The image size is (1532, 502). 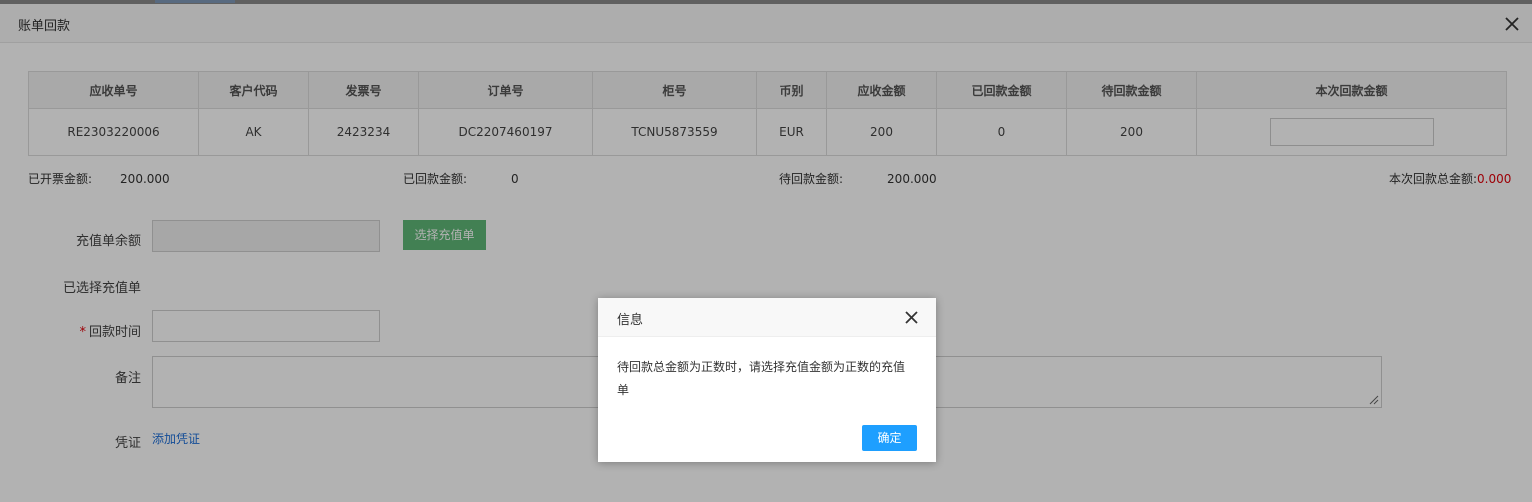 I want to click on dialog-message: 待回款总金额为正数时，请选择充值金额为正数的充值单, so click(x=761, y=378).